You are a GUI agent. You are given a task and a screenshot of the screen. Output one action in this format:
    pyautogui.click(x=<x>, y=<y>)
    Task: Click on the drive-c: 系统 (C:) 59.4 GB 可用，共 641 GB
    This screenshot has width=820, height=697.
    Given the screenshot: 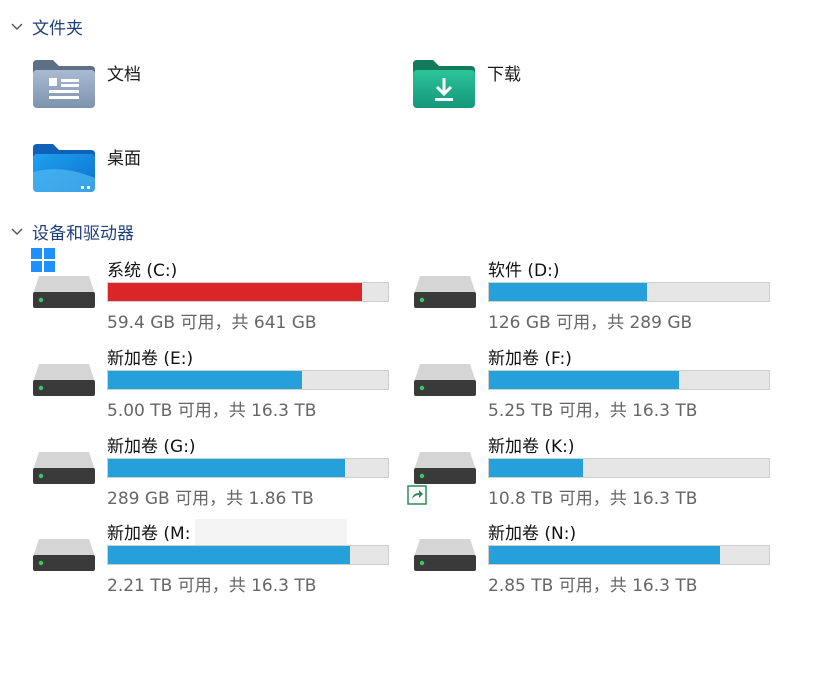 What is the action you would take?
    pyautogui.click(x=216, y=292)
    